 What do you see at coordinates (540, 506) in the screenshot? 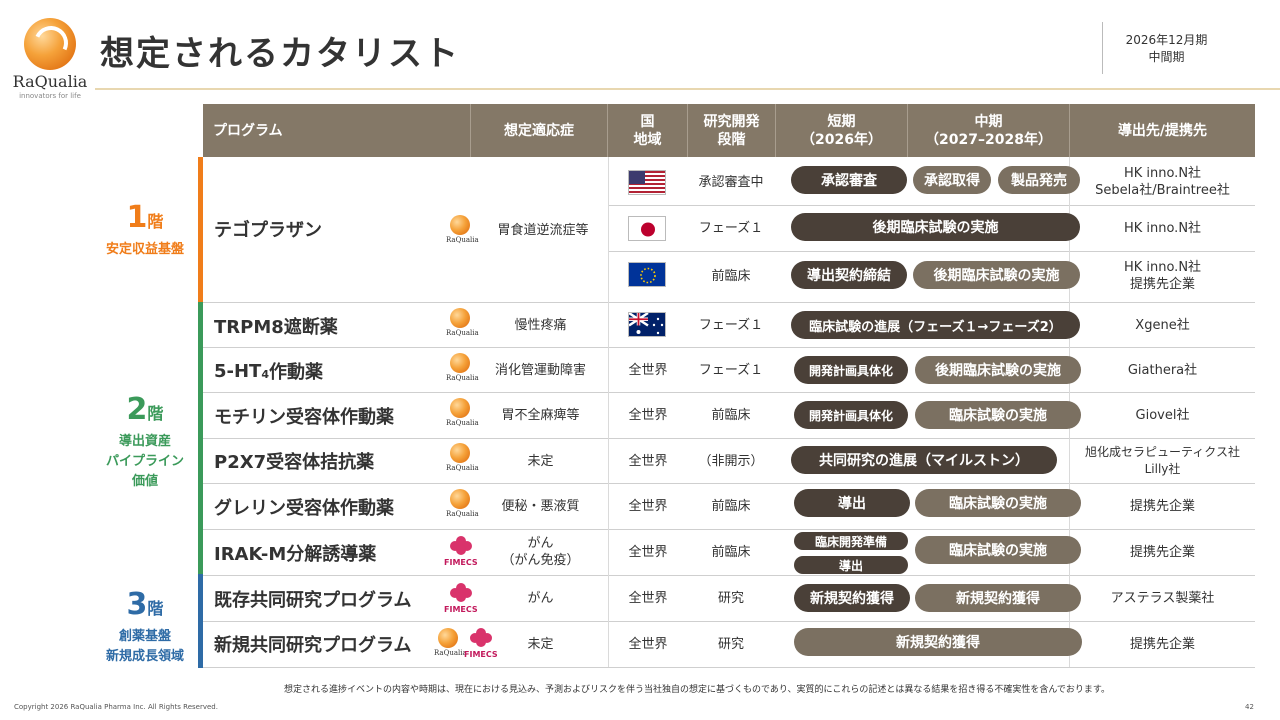
I see `indication-ghrelin: 便秘・悪液質` at bounding box center [540, 506].